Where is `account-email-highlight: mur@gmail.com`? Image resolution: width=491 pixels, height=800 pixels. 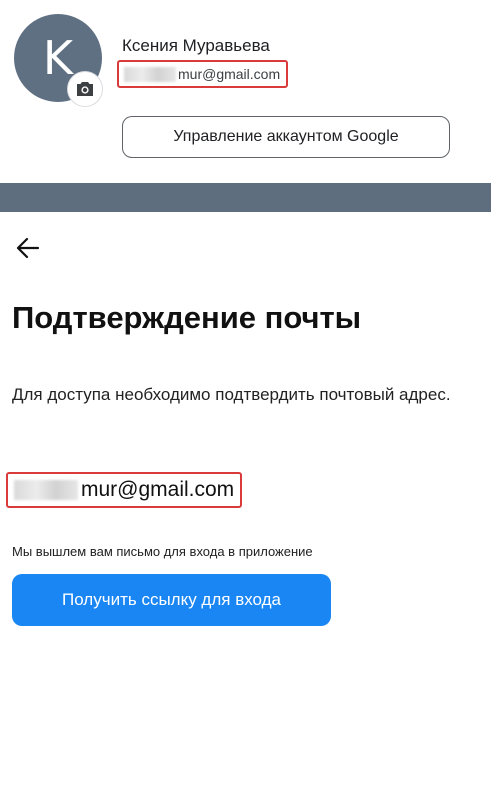
account-email-highlight: mur@gmail.com is located at coordinates (203, 74).